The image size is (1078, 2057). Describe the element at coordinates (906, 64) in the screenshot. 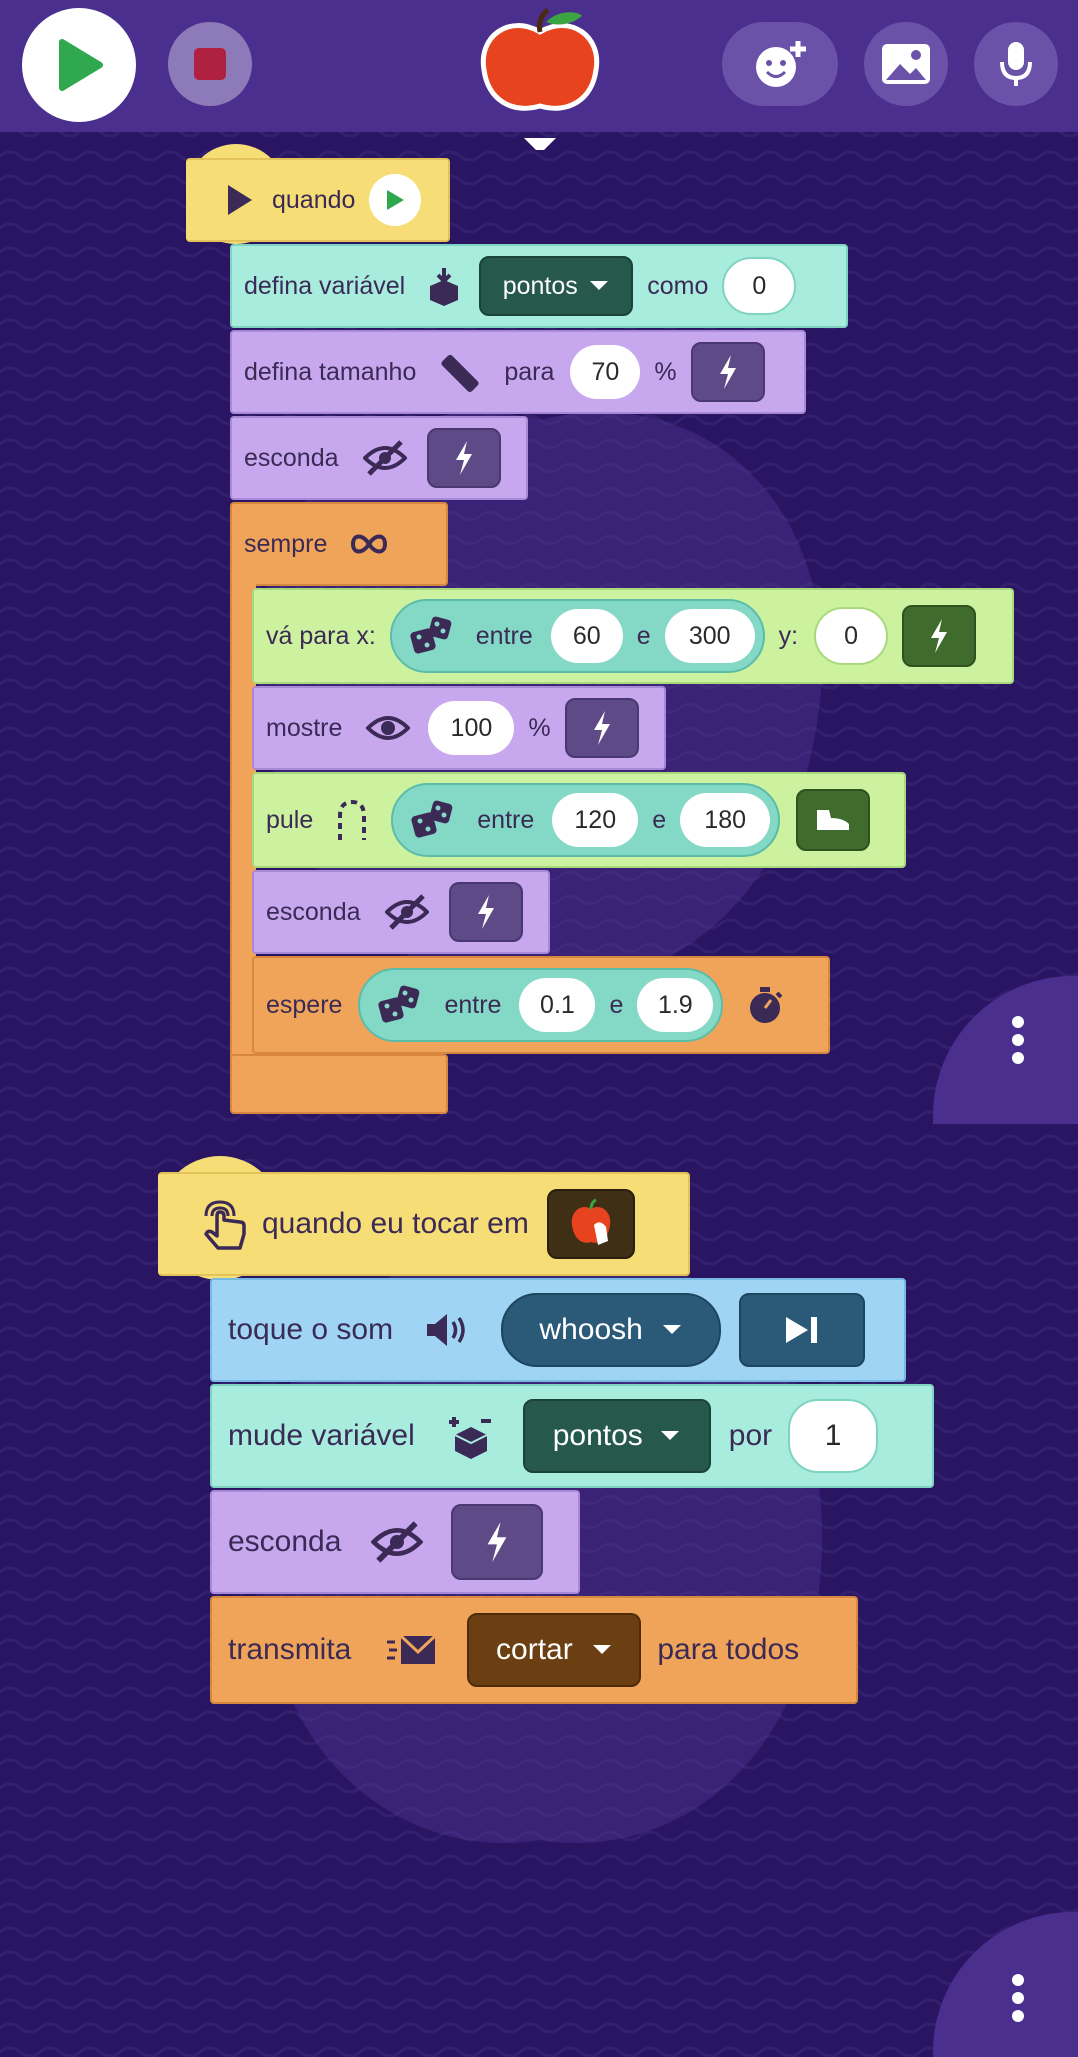

I see `backdrop-button` at that location.